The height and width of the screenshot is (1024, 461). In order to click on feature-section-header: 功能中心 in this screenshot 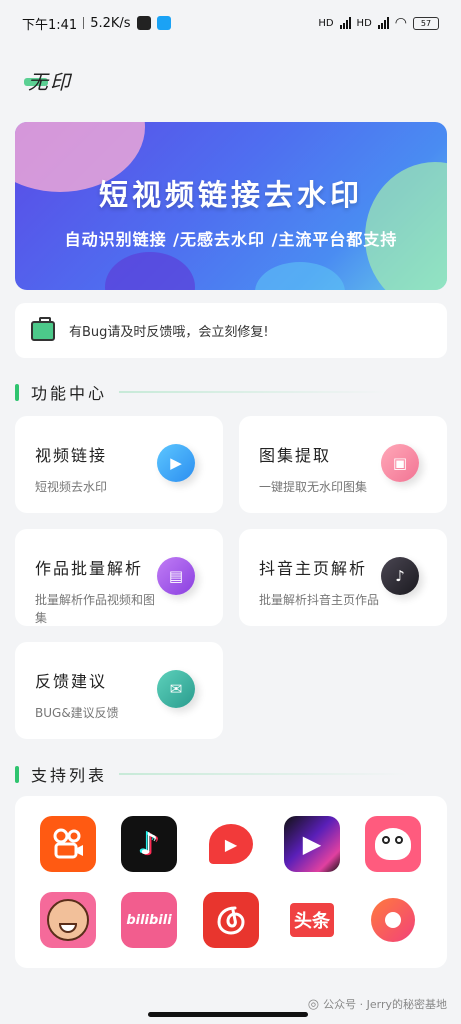, I will do `click(231, 392)`.